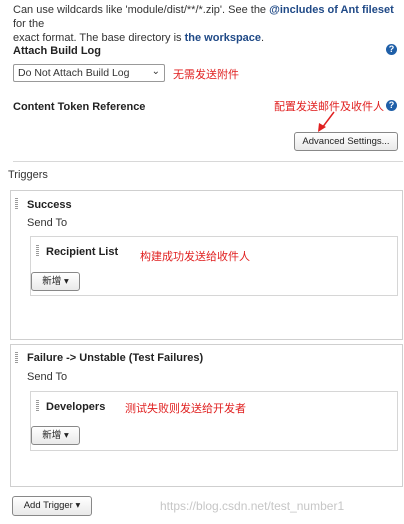  I want to click on workspace-link: the workspace, so click(223, 38).